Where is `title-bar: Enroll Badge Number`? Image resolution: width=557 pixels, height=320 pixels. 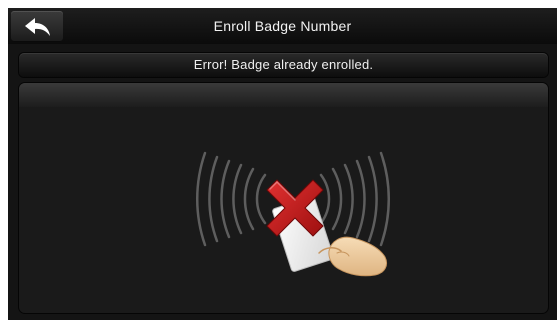 title-bar: Enroll Badge Number is located at coordinates (282, 26).